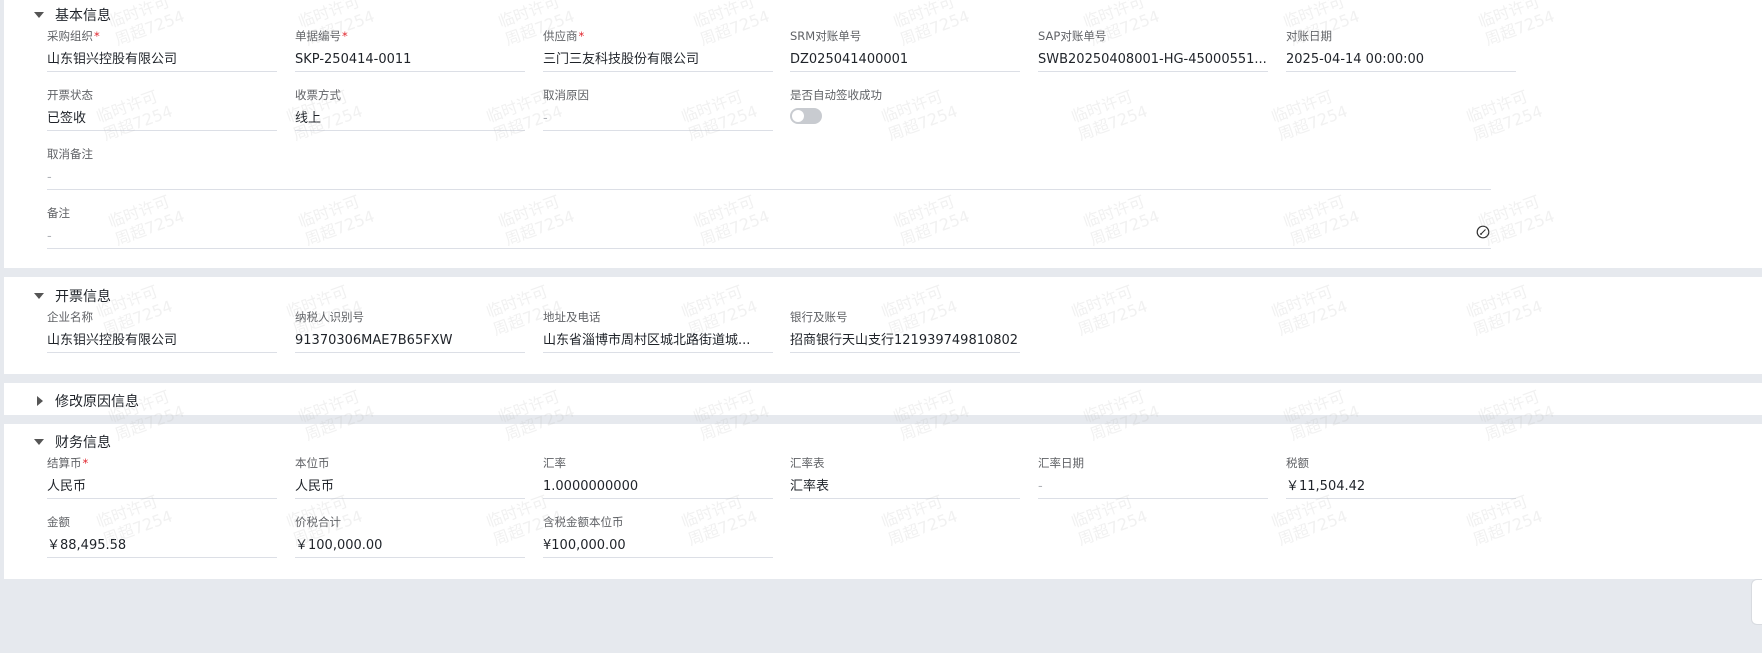 The width and height of the screenshot is (1762, 653). I want to click on field-invoice-status: 开票状态 已签收, so click(162, 109).